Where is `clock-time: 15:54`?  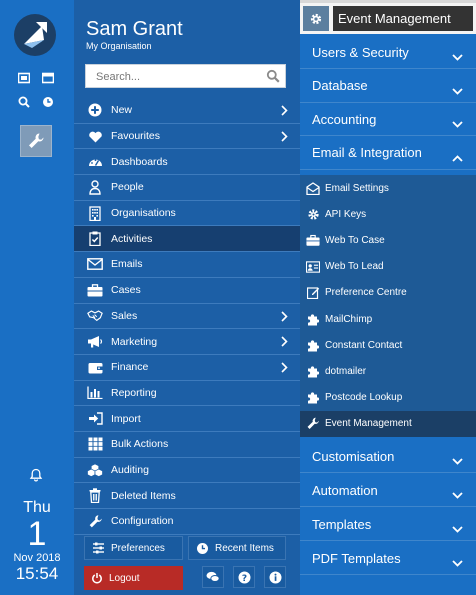 clock-time: 15:54 is located at coordinates (37, 573).